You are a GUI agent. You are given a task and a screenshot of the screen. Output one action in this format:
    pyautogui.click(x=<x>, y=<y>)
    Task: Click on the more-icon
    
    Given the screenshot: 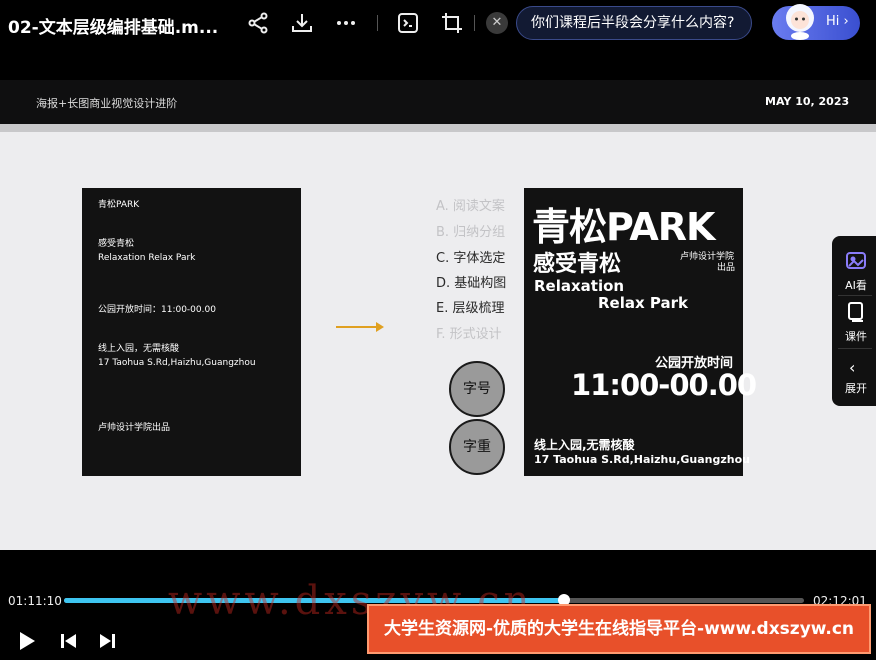 What is the action you would take?
    pyautogui.click(x=346, y=23)
    